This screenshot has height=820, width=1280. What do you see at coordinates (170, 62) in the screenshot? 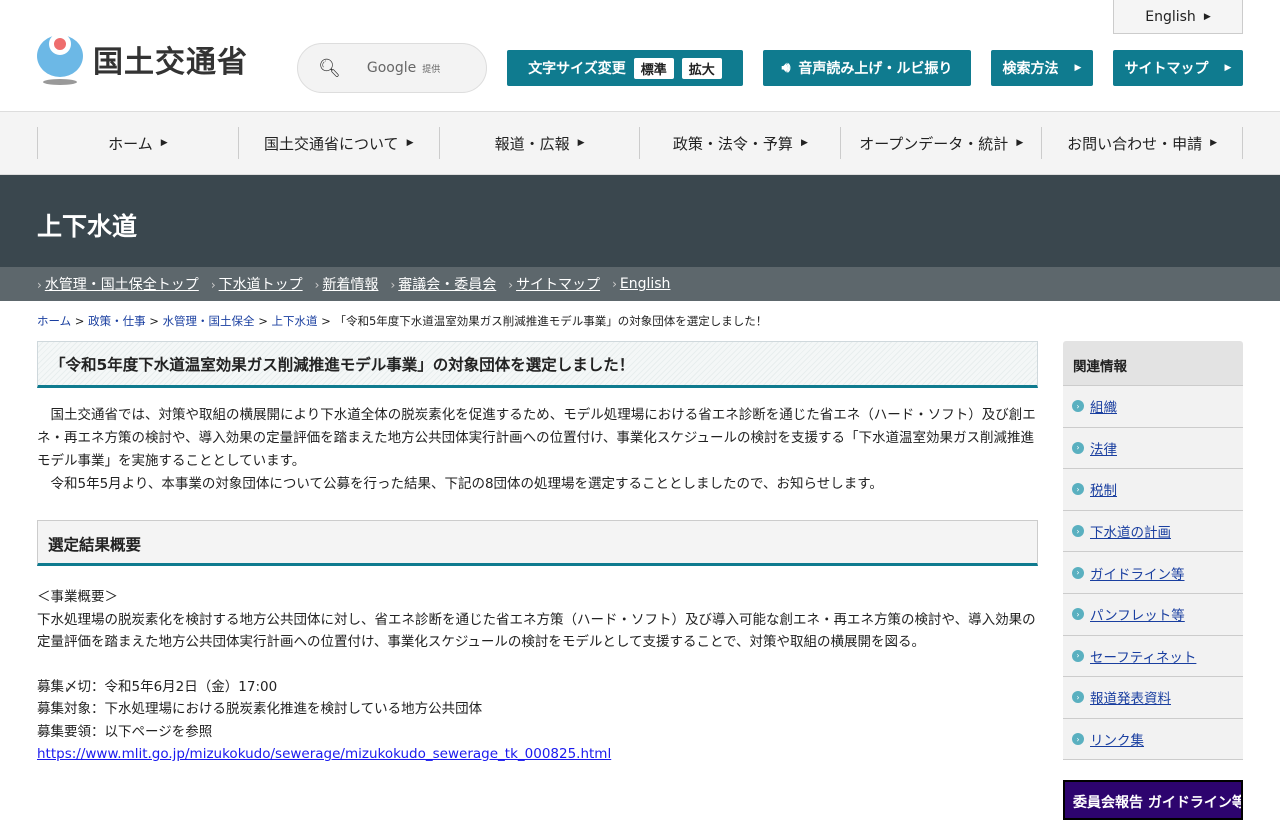
I see `logo-text: 国土交通省` at bounding box center [170, 62].